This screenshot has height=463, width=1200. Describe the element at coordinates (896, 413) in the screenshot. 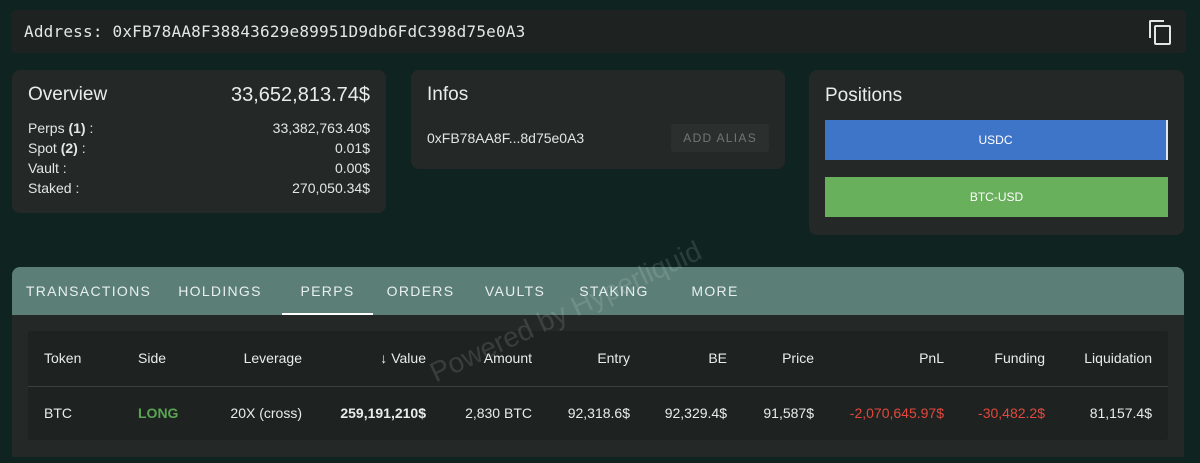

I see `cell-pnl: -2,070,645.97$` at that location.